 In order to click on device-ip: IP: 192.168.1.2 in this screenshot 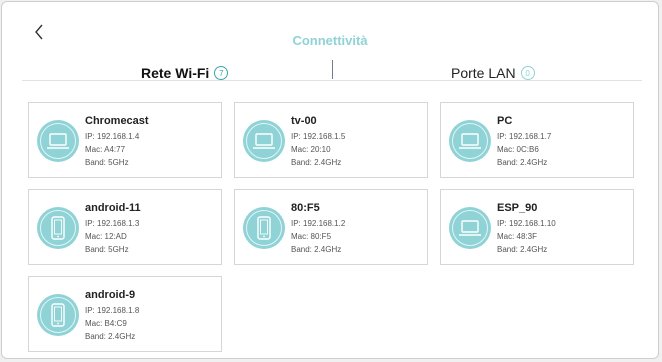, I will do `click(318, 223)`.